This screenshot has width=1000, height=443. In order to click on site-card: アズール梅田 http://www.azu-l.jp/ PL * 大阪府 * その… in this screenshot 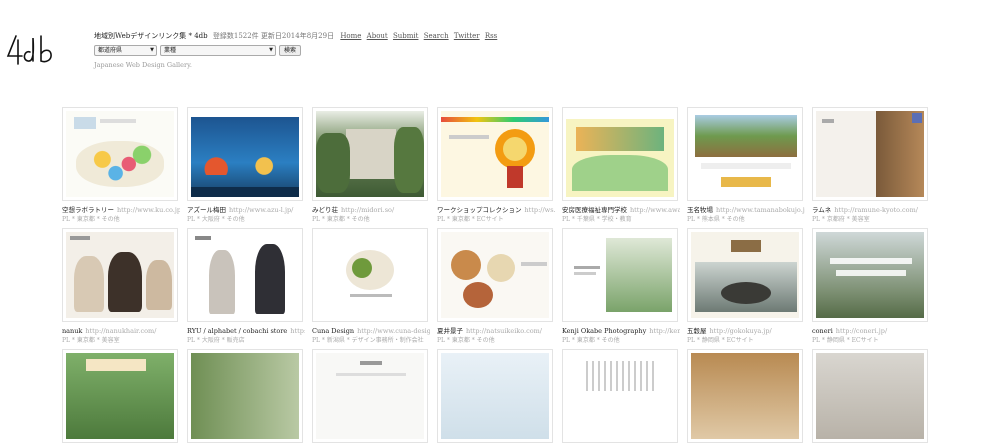, I will do `click(245, 165)`.